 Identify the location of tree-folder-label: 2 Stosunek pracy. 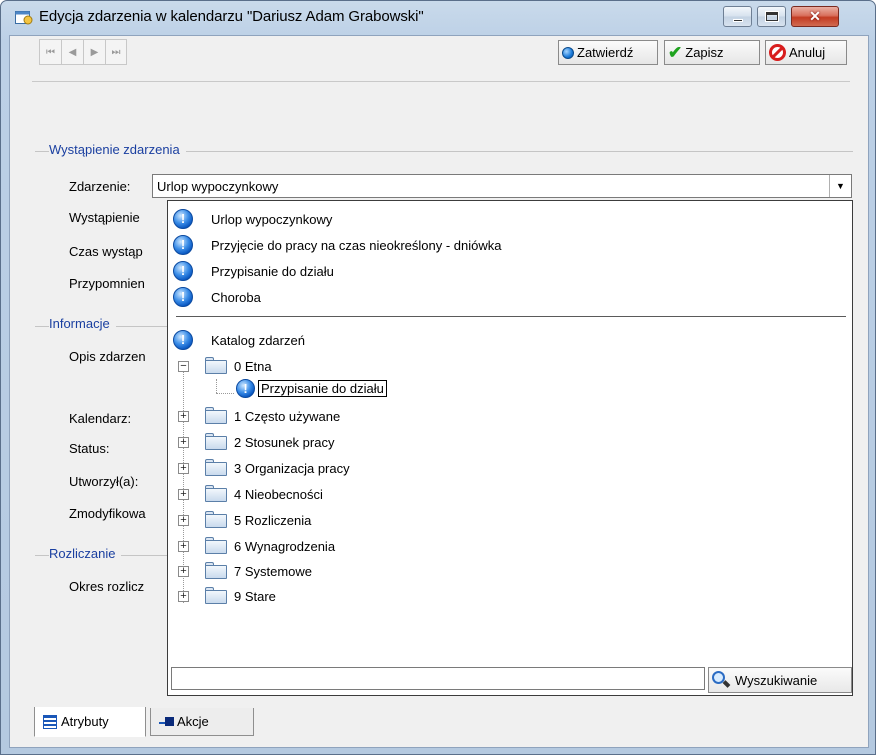
(284, 442).